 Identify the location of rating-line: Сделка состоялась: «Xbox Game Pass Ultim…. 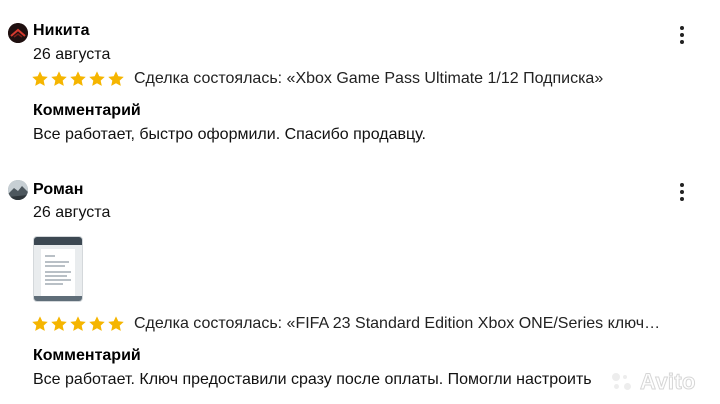
(317, 79).